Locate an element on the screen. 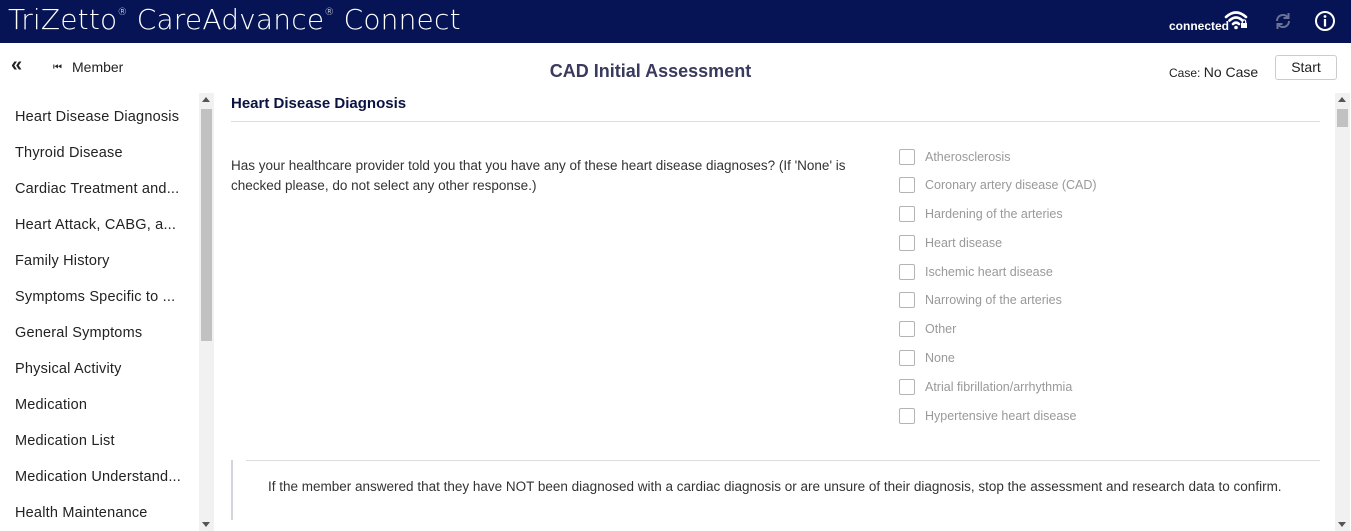 The image size is (1351, 531). brand-careadvance: CareAdvance is located at coordinates (226, 19).